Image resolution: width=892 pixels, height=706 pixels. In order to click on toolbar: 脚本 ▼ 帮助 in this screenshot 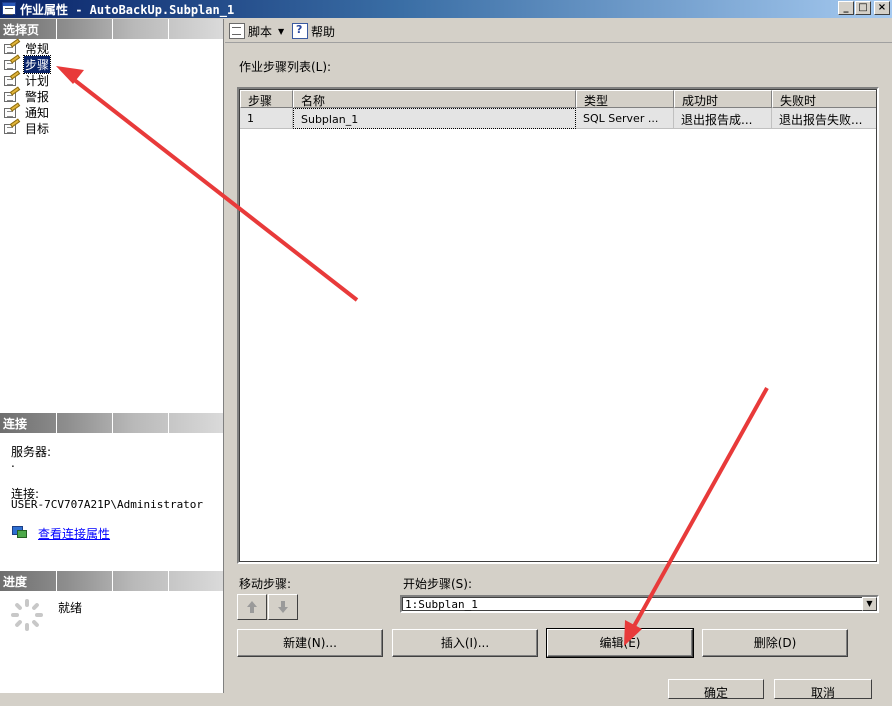, I will do `click(558, 31)`.